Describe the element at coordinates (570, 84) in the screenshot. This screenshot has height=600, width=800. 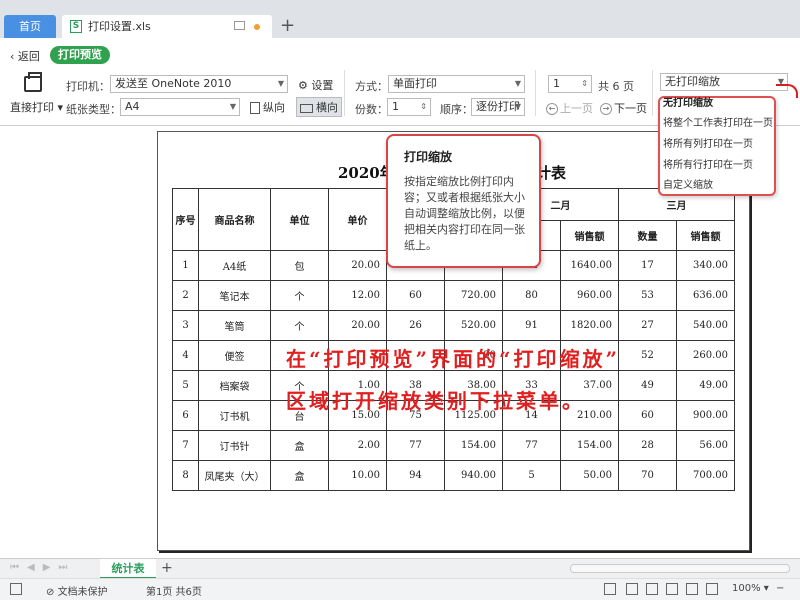
I see `page-number-stepper: 1 ⇕` at that location.